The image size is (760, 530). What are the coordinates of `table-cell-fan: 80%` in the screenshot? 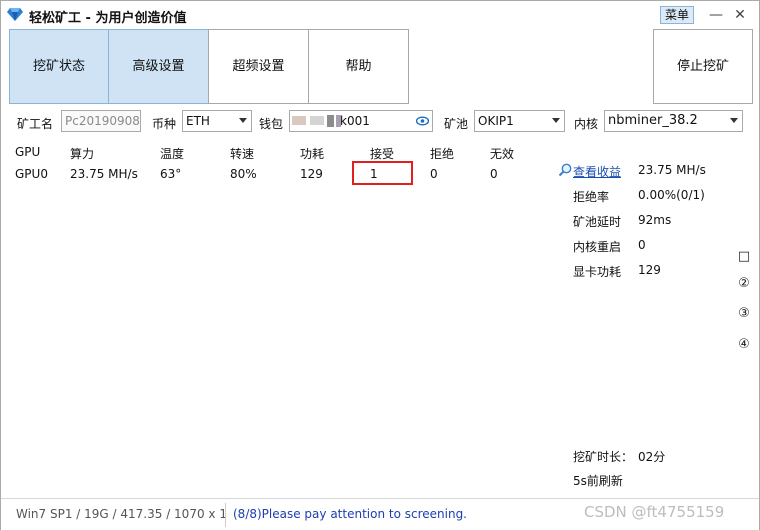 It's located at (243, 174).